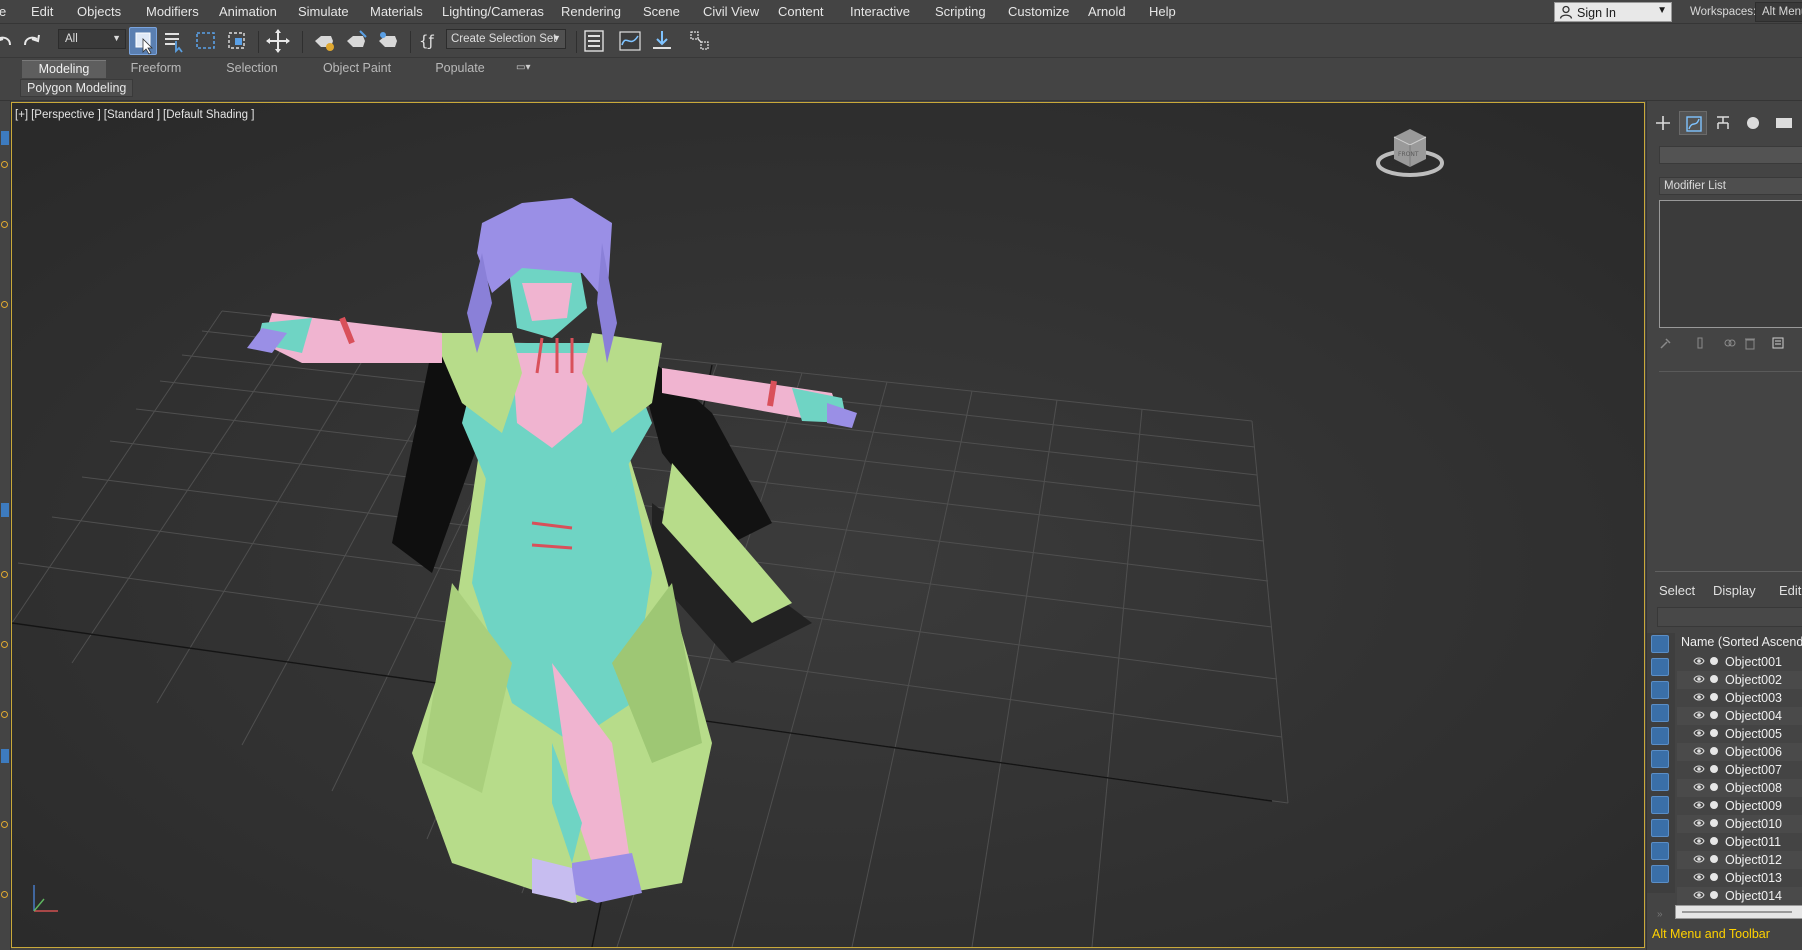 The height and width of the screenshot is (950, 1802). I want to click on make-unique-icon, so click(1730, 343).